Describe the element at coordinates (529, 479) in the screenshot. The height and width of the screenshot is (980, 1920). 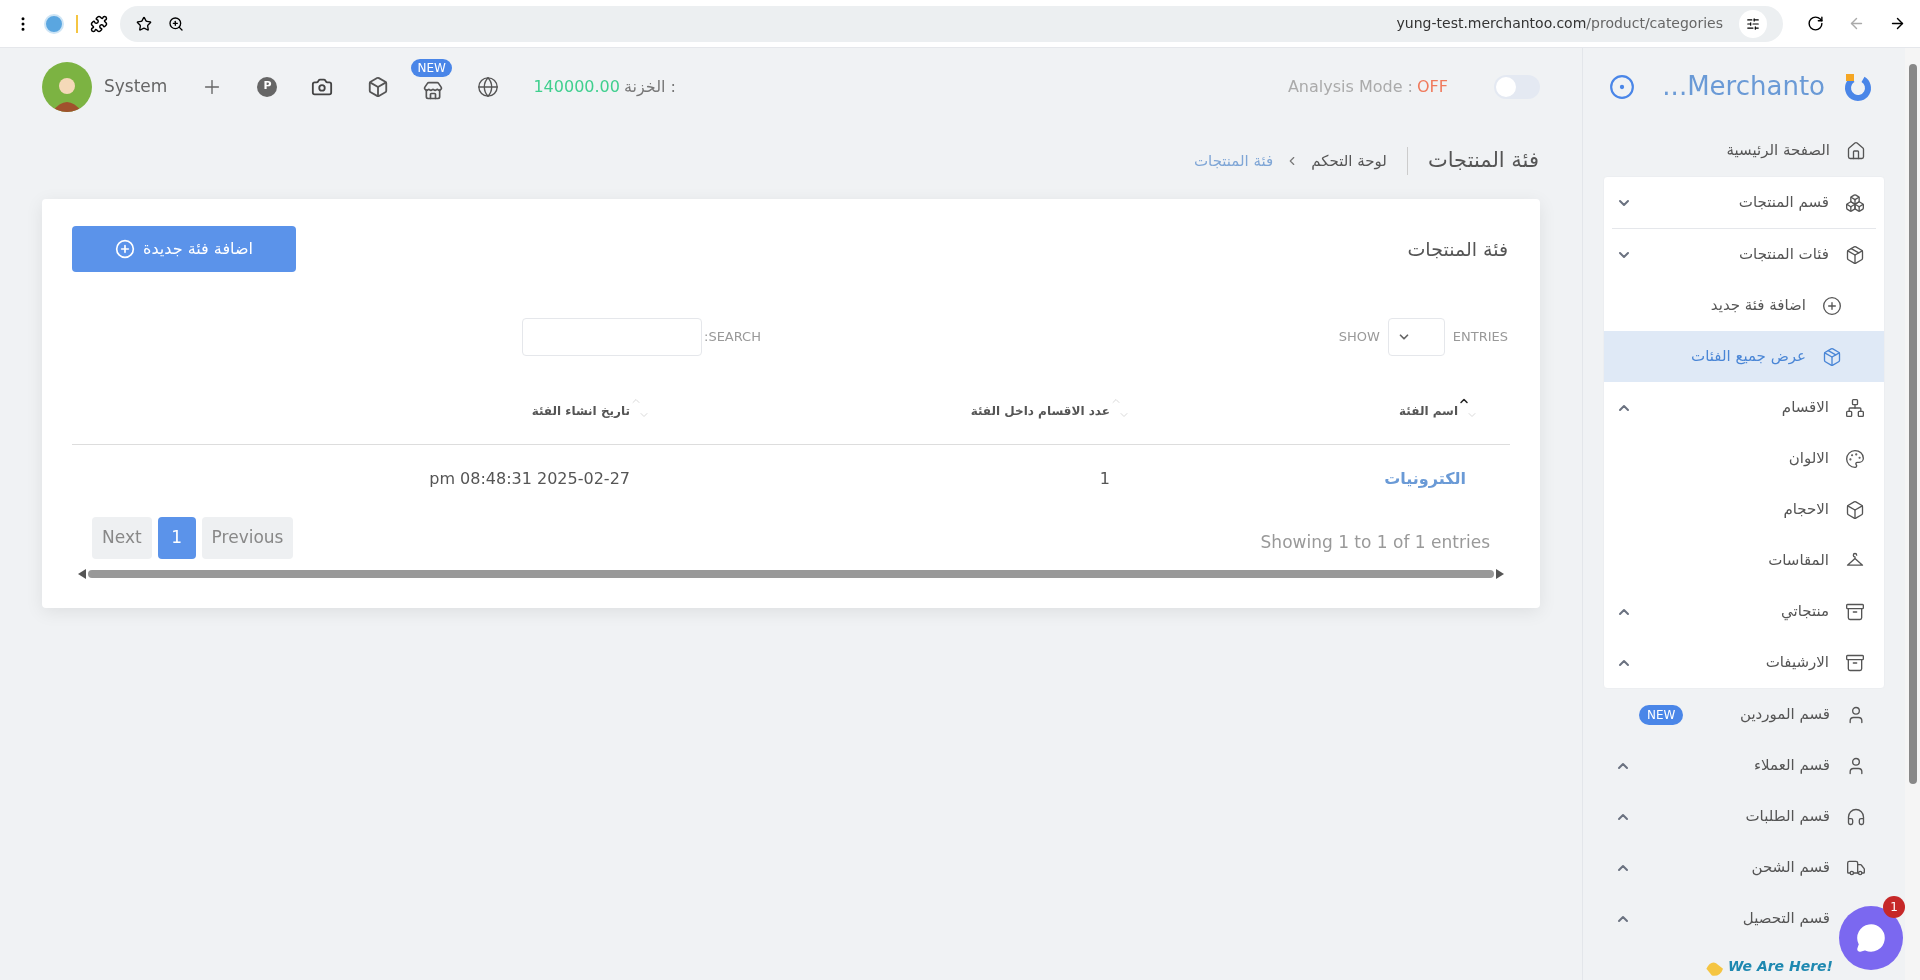
I see `table-cell-text: pm 08:48:31 2025-02-27` at that location.